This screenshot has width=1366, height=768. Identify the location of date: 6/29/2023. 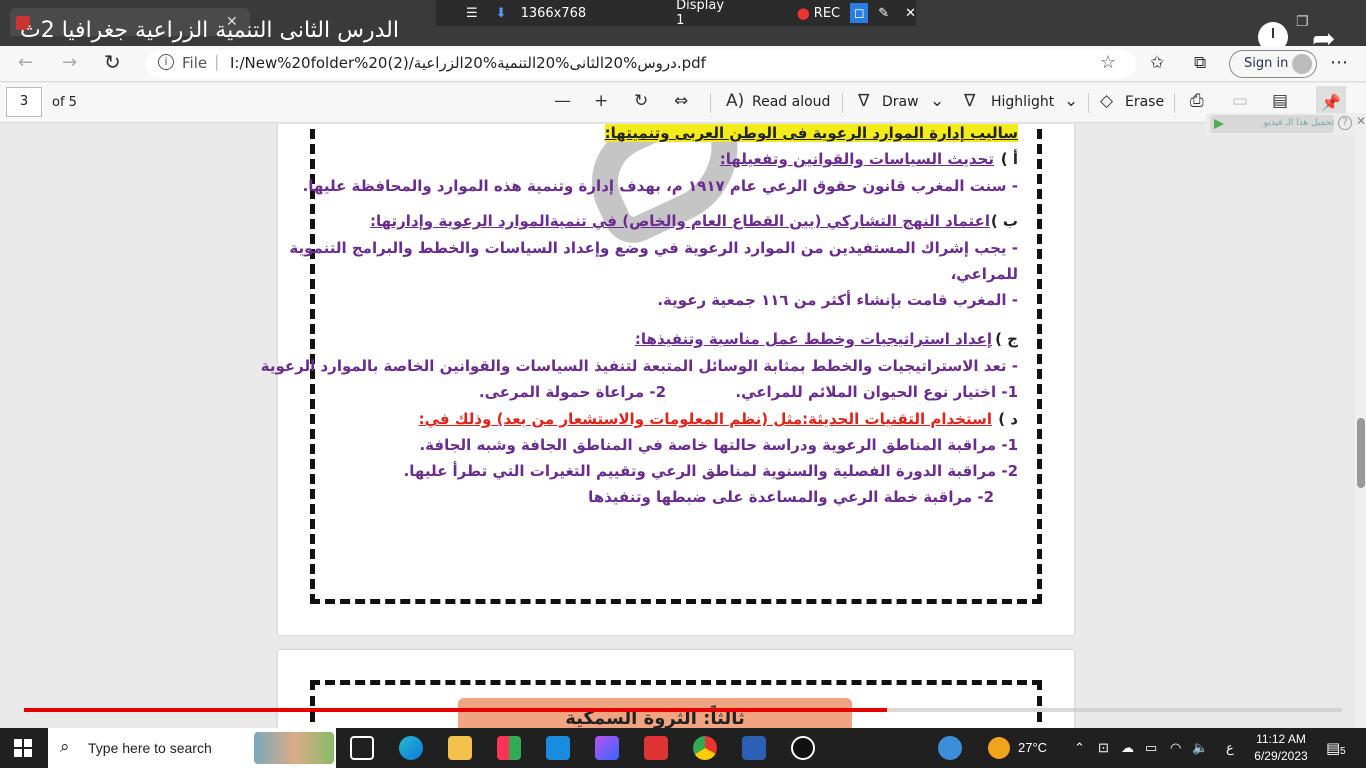
(1281, 756).